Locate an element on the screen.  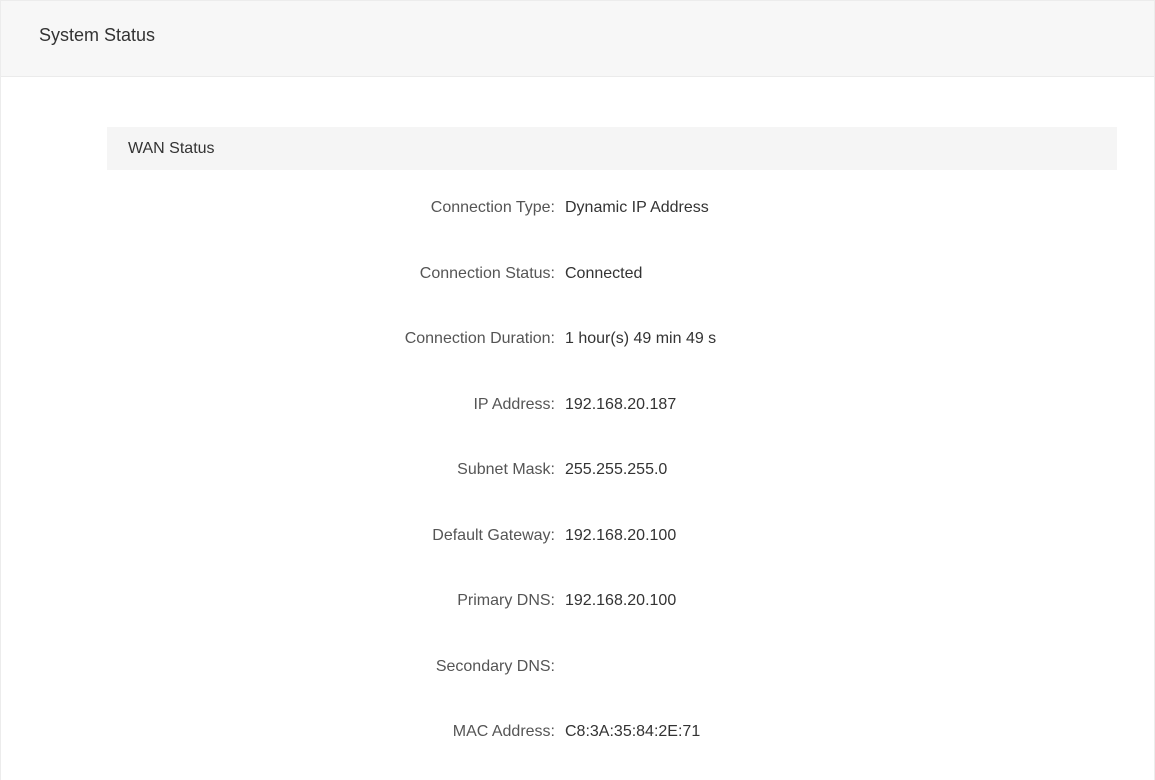
default-gateway-label: Default Gateway: is located at coordinates (493, 535).